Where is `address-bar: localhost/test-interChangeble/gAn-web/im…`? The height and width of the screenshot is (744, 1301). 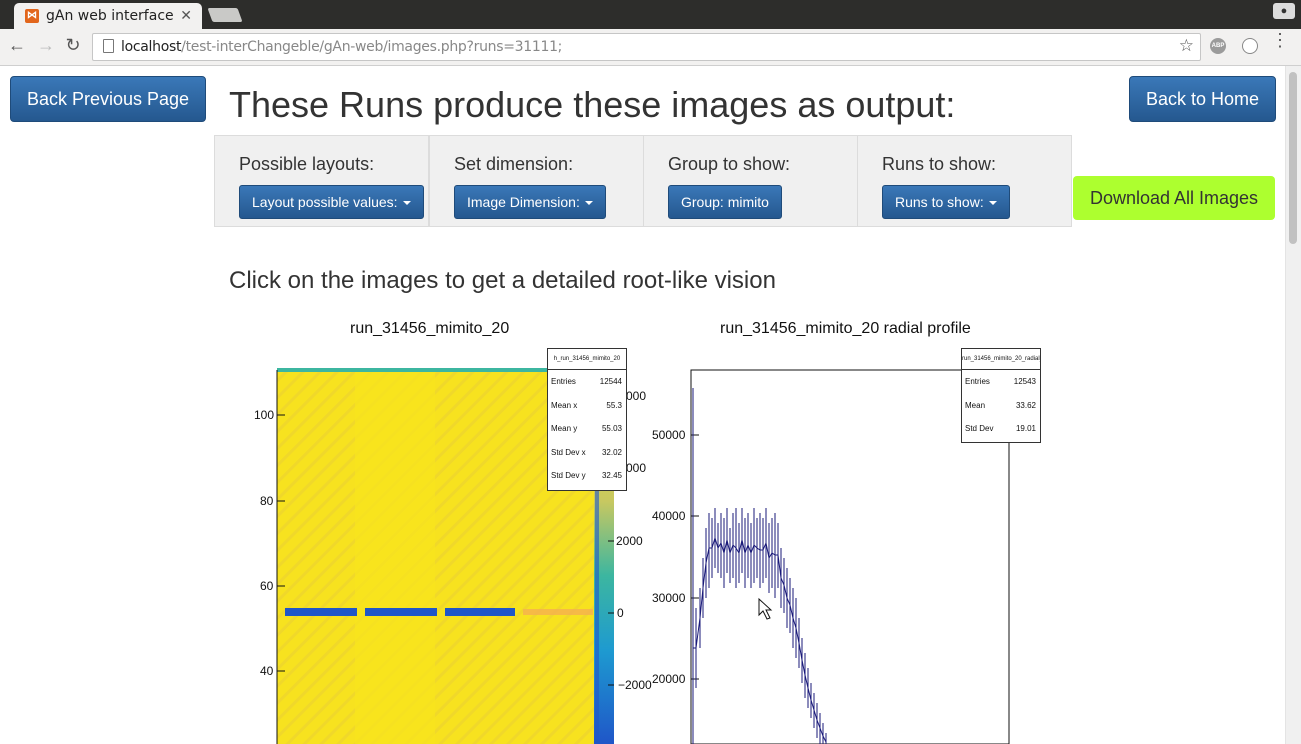
address-bar: localhost/test-interChangeble/gAn-web/im… is located at coordinates (646, 47).